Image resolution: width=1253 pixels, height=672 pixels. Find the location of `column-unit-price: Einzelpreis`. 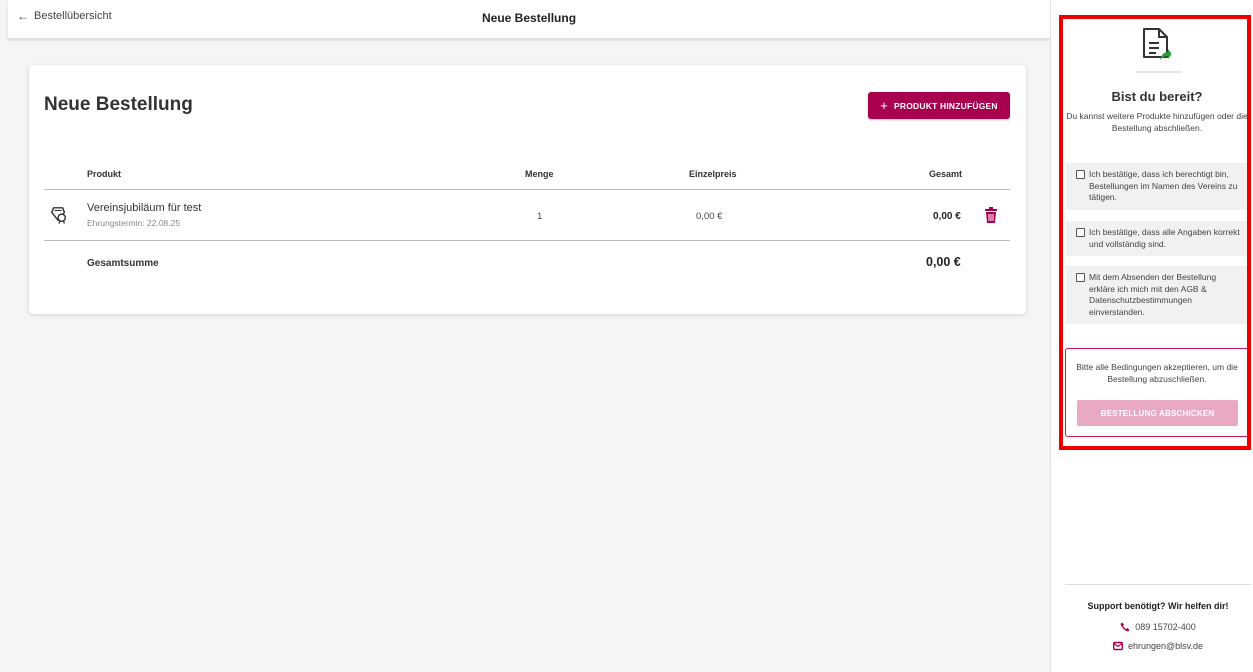

column-unit-price: Einzelpreis is located at coordinates (713, 174).